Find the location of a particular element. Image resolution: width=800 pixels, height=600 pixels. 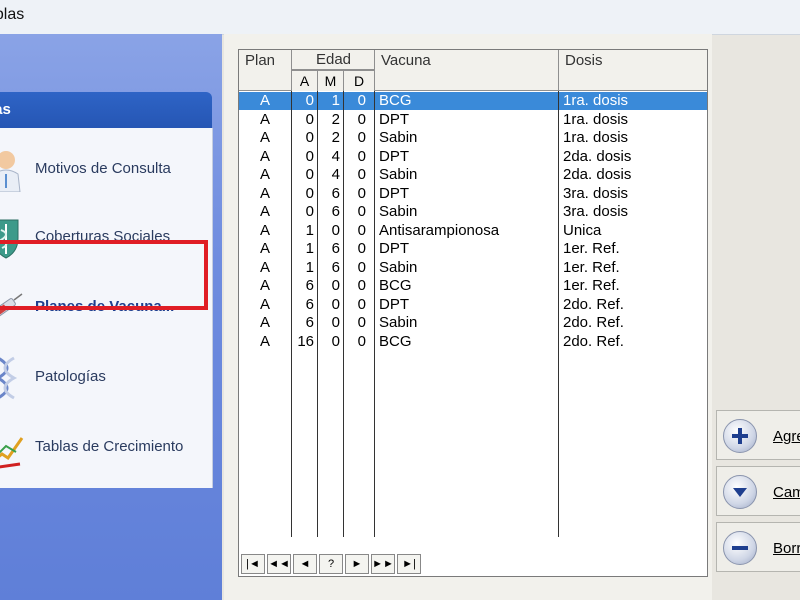

minus-icon is located at coordinates (740, 548).